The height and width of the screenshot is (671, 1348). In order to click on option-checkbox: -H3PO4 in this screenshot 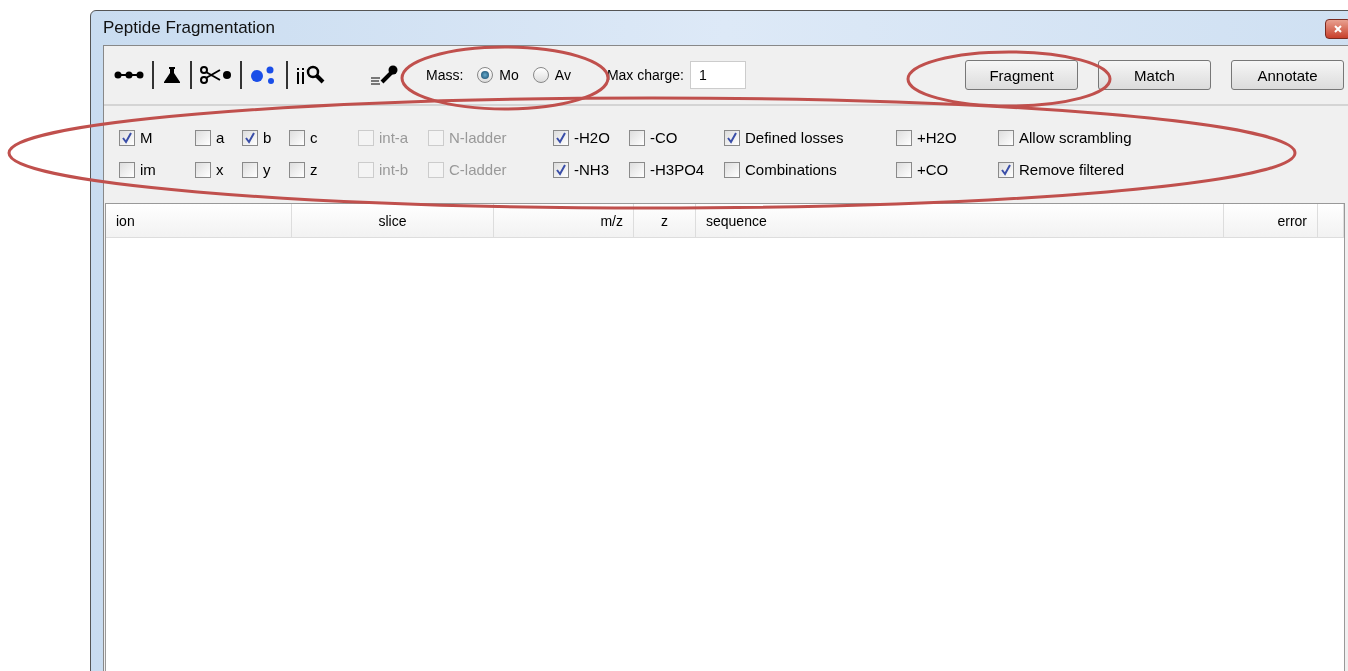, I will do `click(676, 169)`.